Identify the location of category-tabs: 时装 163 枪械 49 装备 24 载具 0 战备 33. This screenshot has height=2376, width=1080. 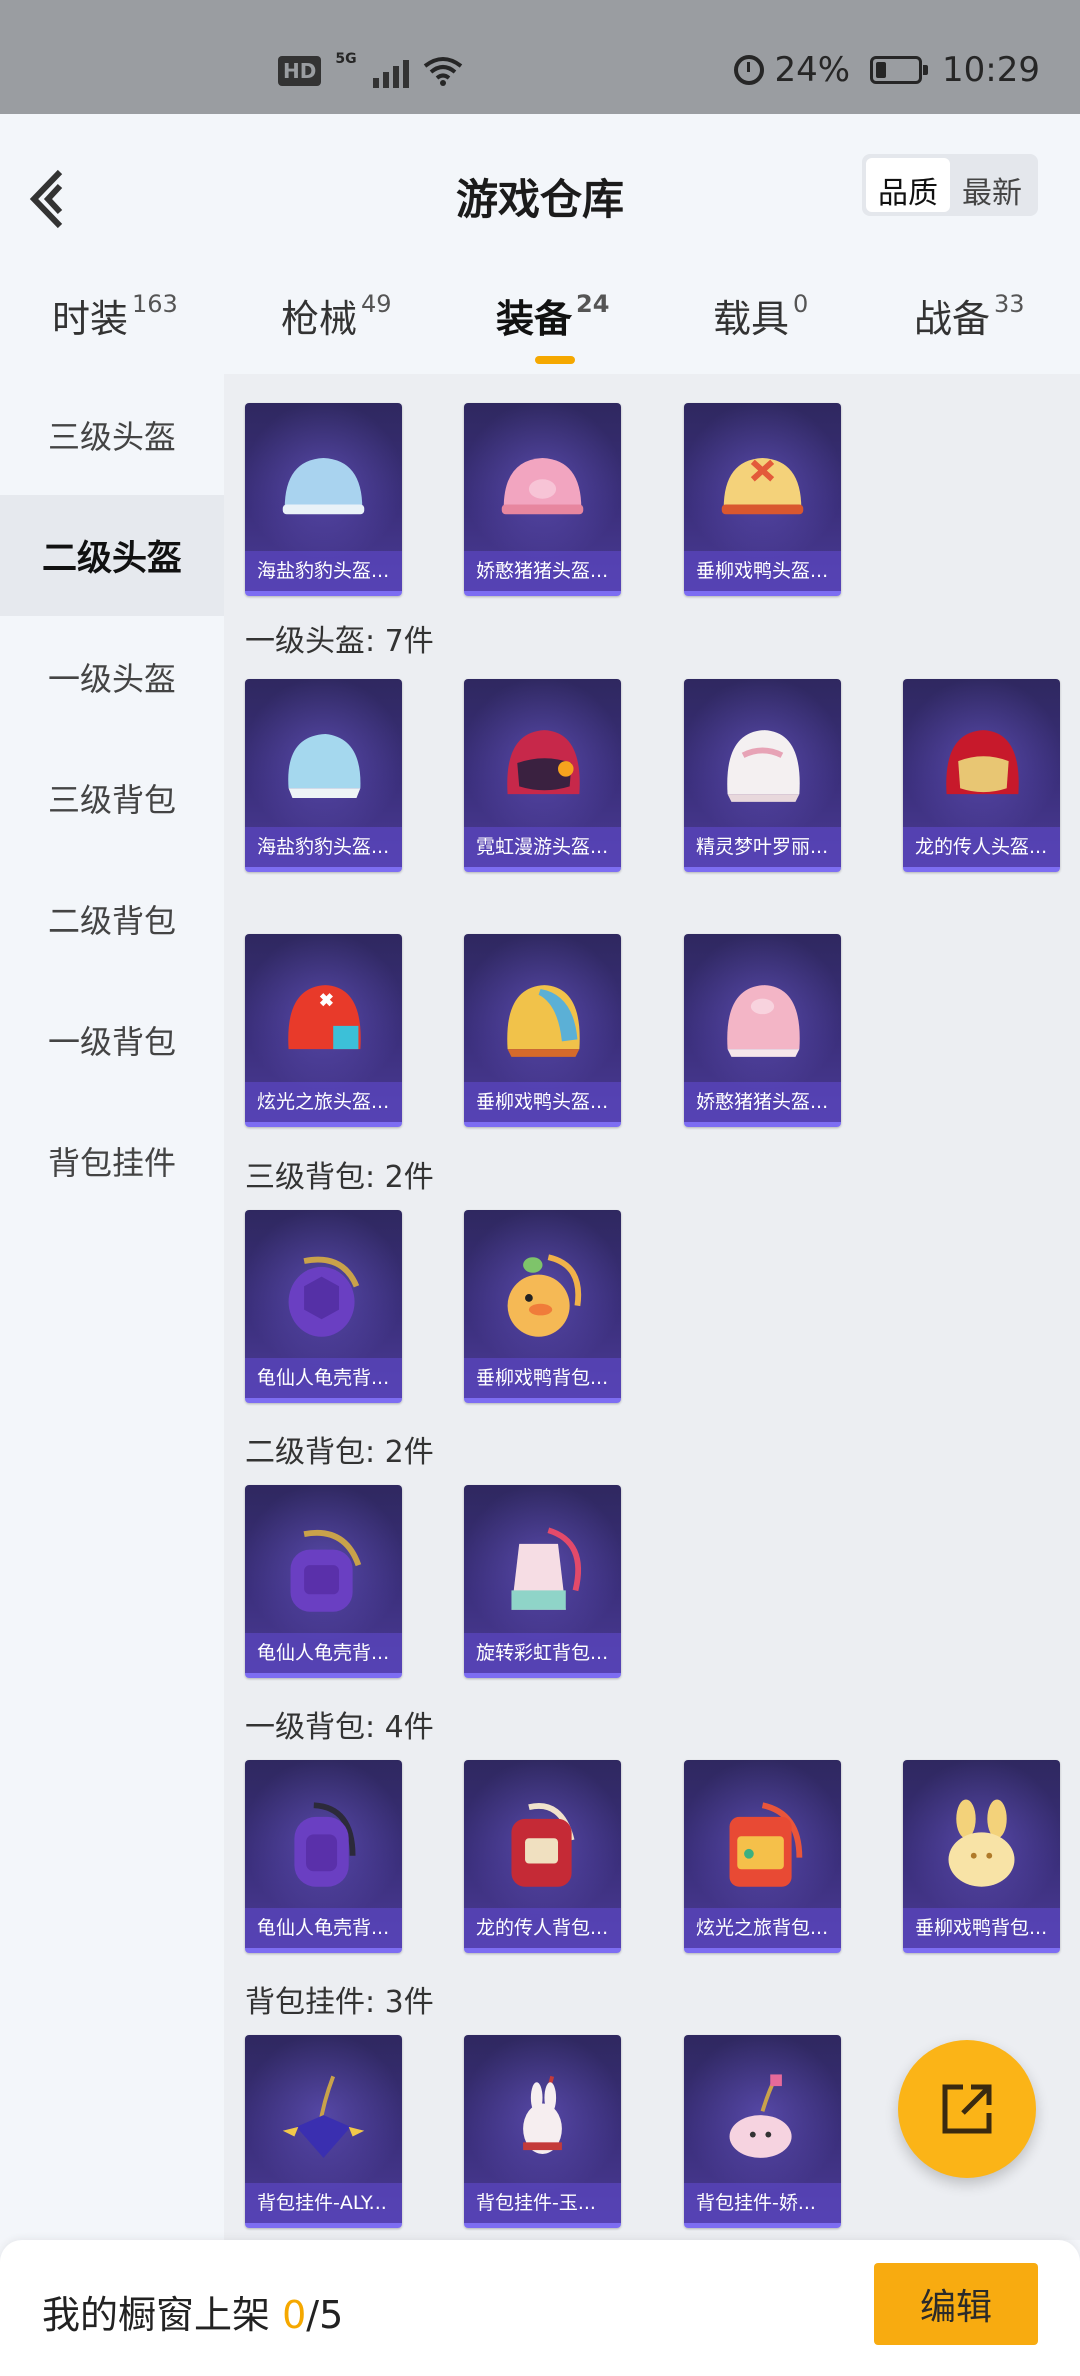
(540, 331).